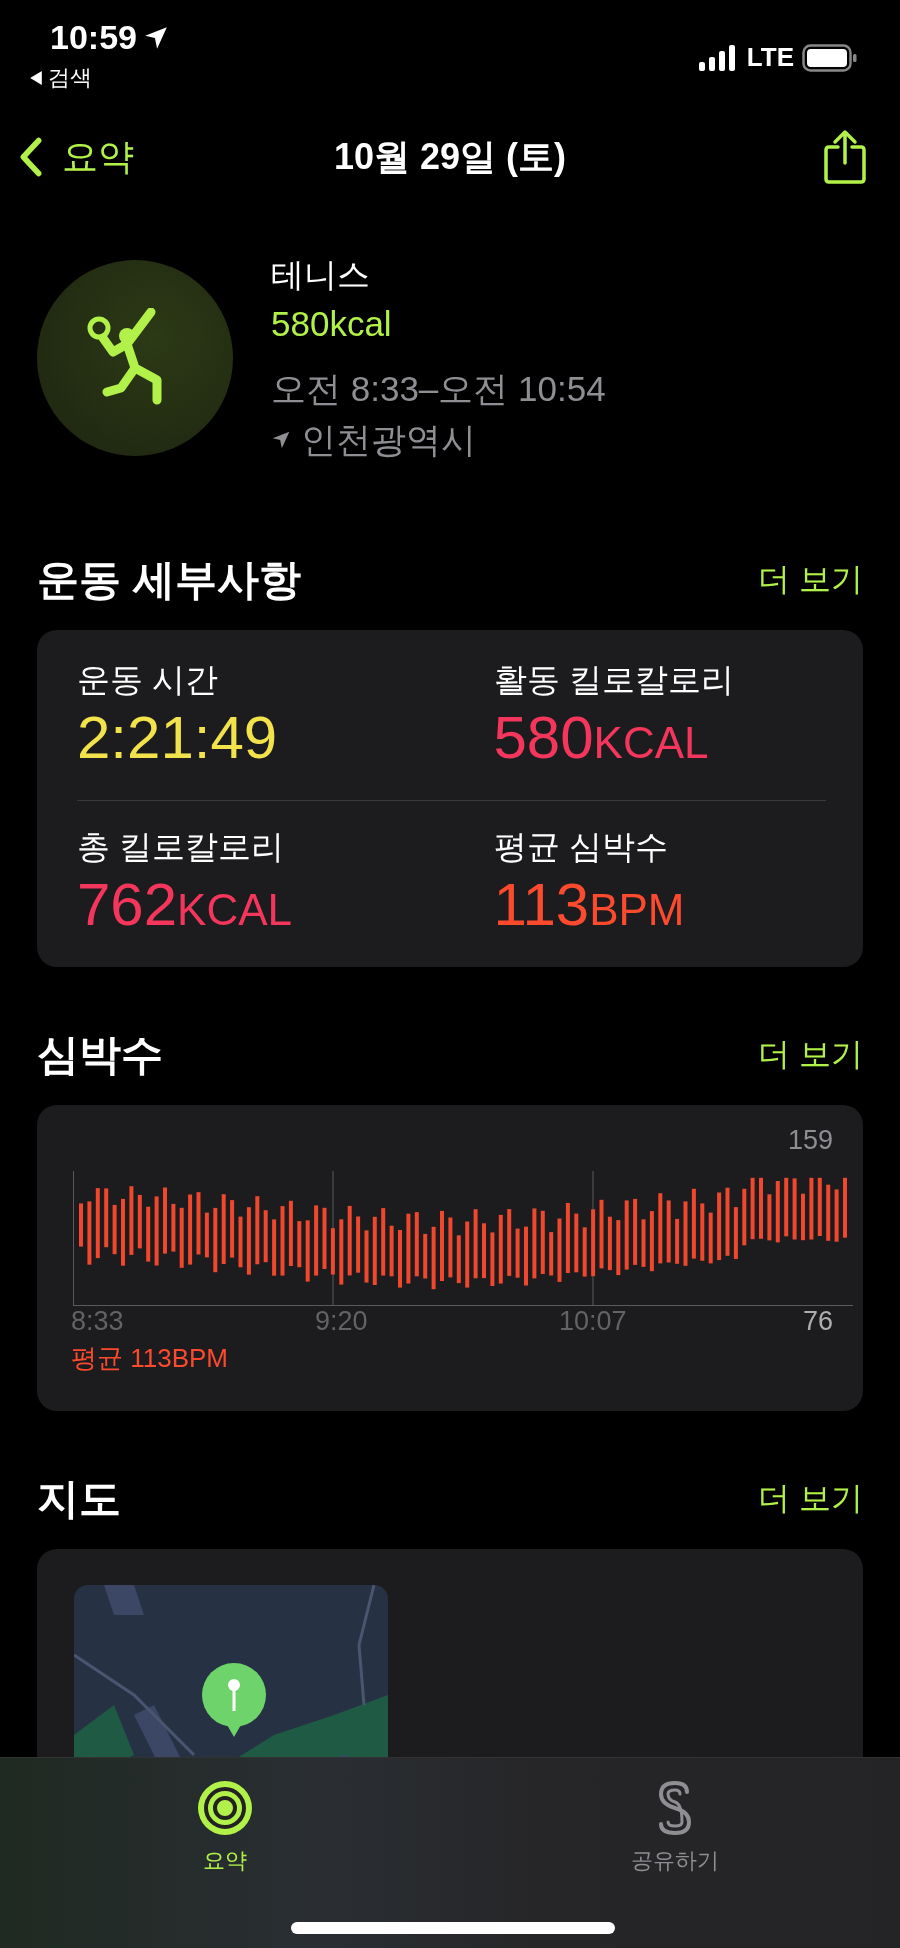 Image resolution: width=900 pixels, height=1948 pixels. I want to click on metric-value: 2:21:49, so click(178, 738).